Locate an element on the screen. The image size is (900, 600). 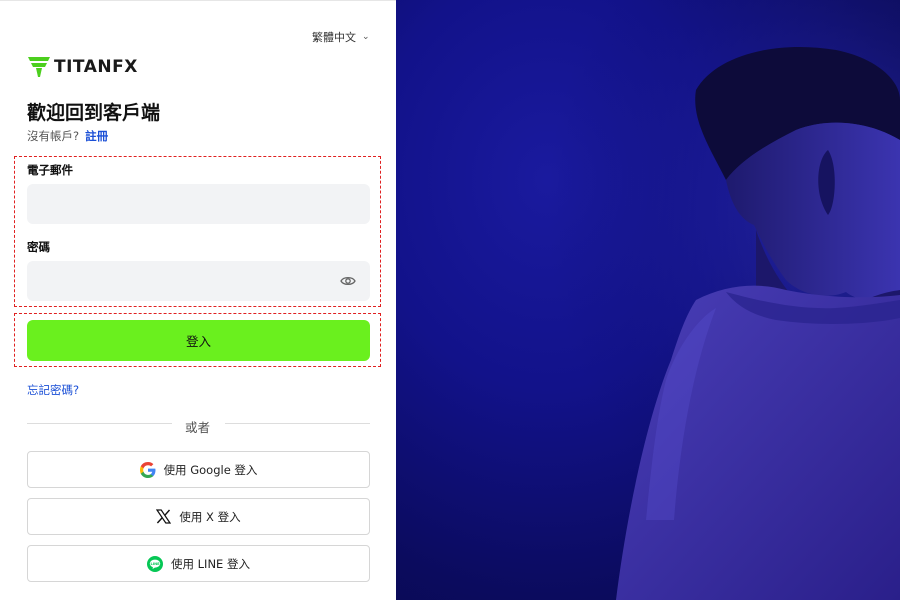
register-prompt: 沒有帳戶? is located at coordinates (53, 136).